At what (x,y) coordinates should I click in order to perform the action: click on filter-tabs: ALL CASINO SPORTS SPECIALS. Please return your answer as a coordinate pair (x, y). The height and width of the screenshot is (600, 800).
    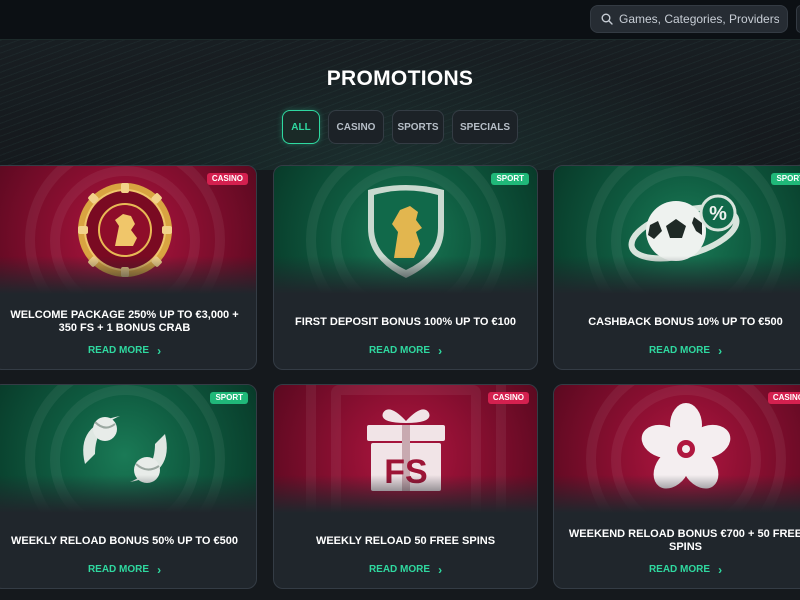
    Looking at the image, I should click on (400, 127).